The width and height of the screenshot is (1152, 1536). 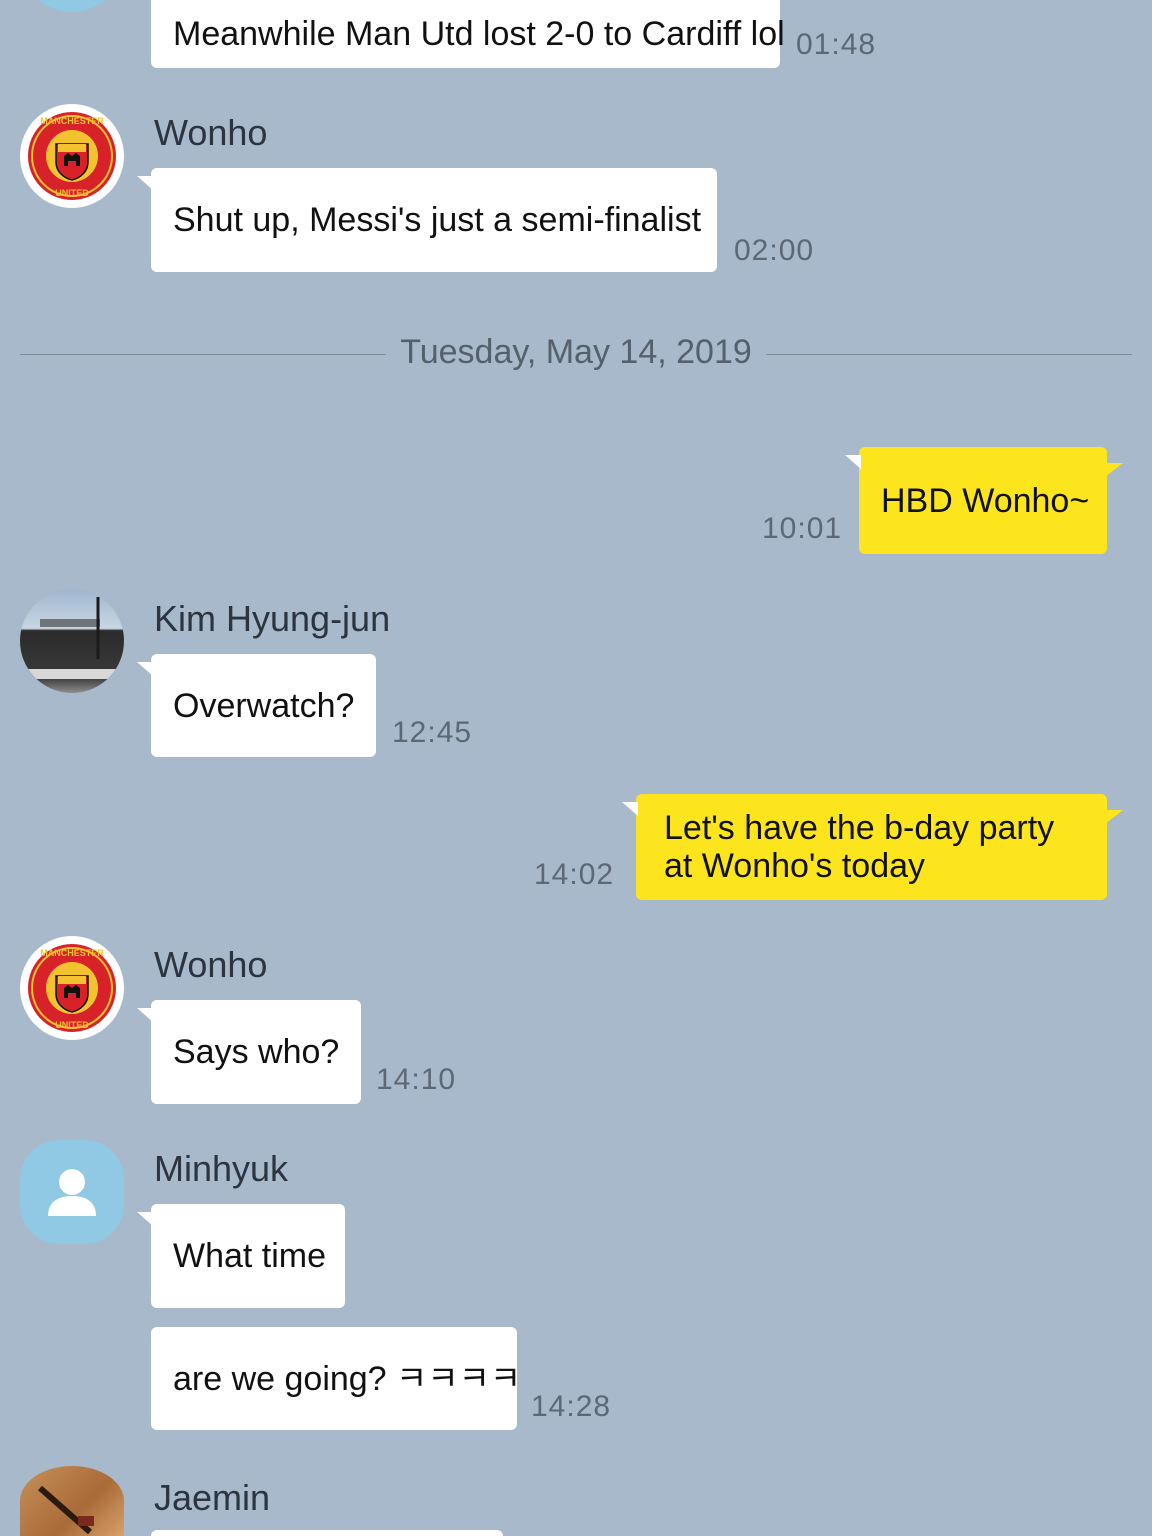 I want to click on message-time: 14:02, so click(x=574, y=874).